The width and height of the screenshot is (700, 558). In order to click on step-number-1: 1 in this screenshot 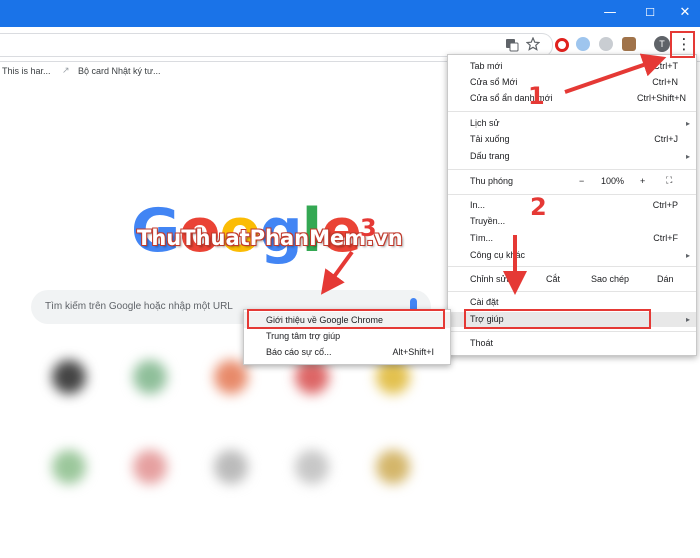, I will do `click(536, 96)`.